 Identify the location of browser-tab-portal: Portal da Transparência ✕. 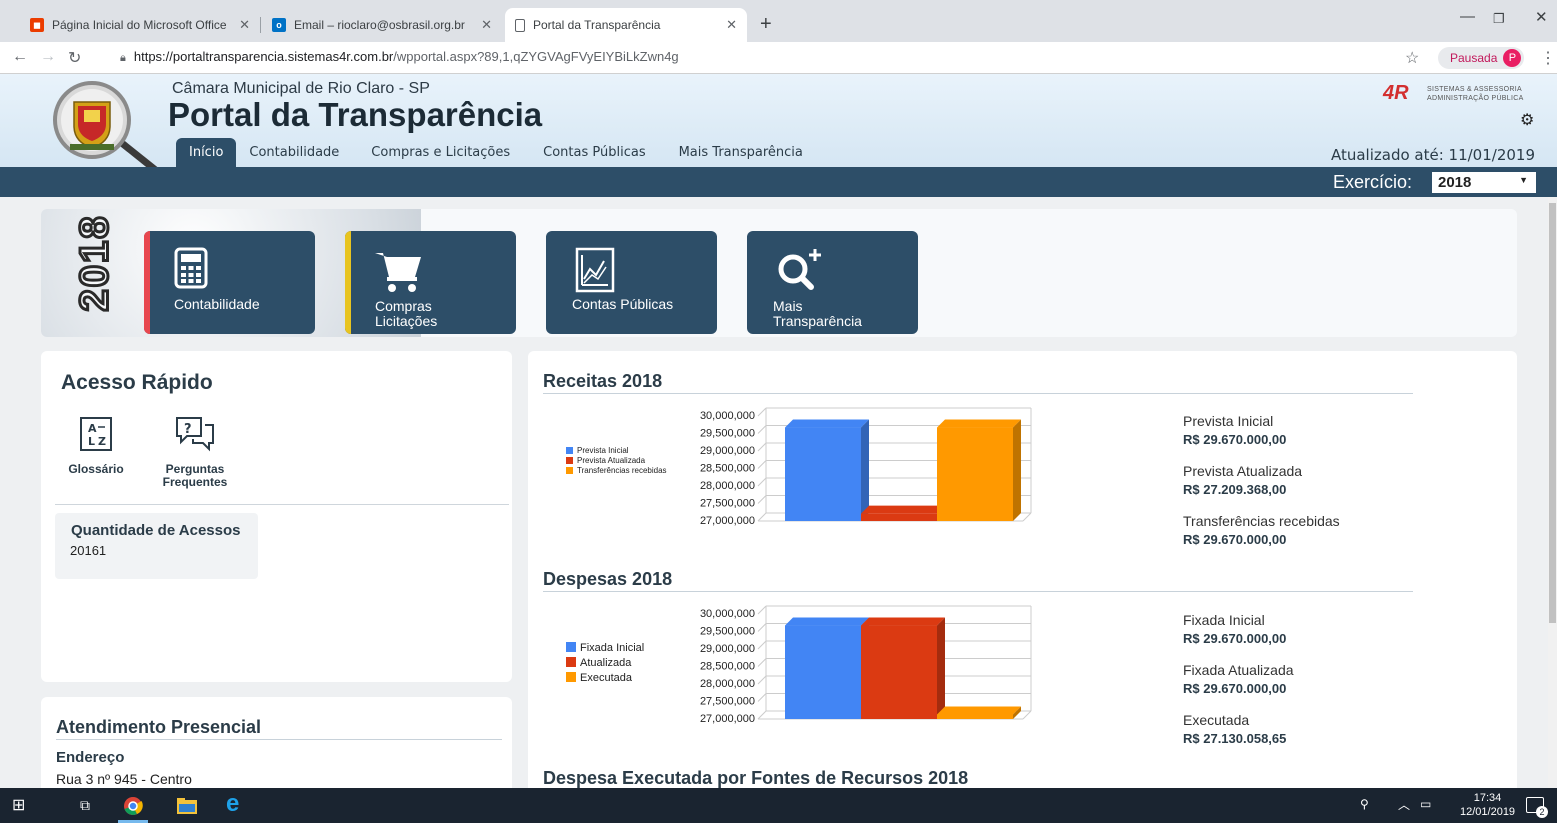
(626, 25).